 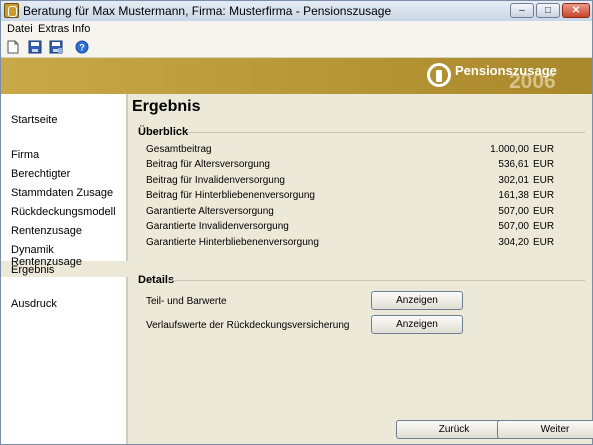 What do you see at coordinates (545, 429) in the screenshot?
I see `next-button: Weiter` at bounding box center [545, 429].